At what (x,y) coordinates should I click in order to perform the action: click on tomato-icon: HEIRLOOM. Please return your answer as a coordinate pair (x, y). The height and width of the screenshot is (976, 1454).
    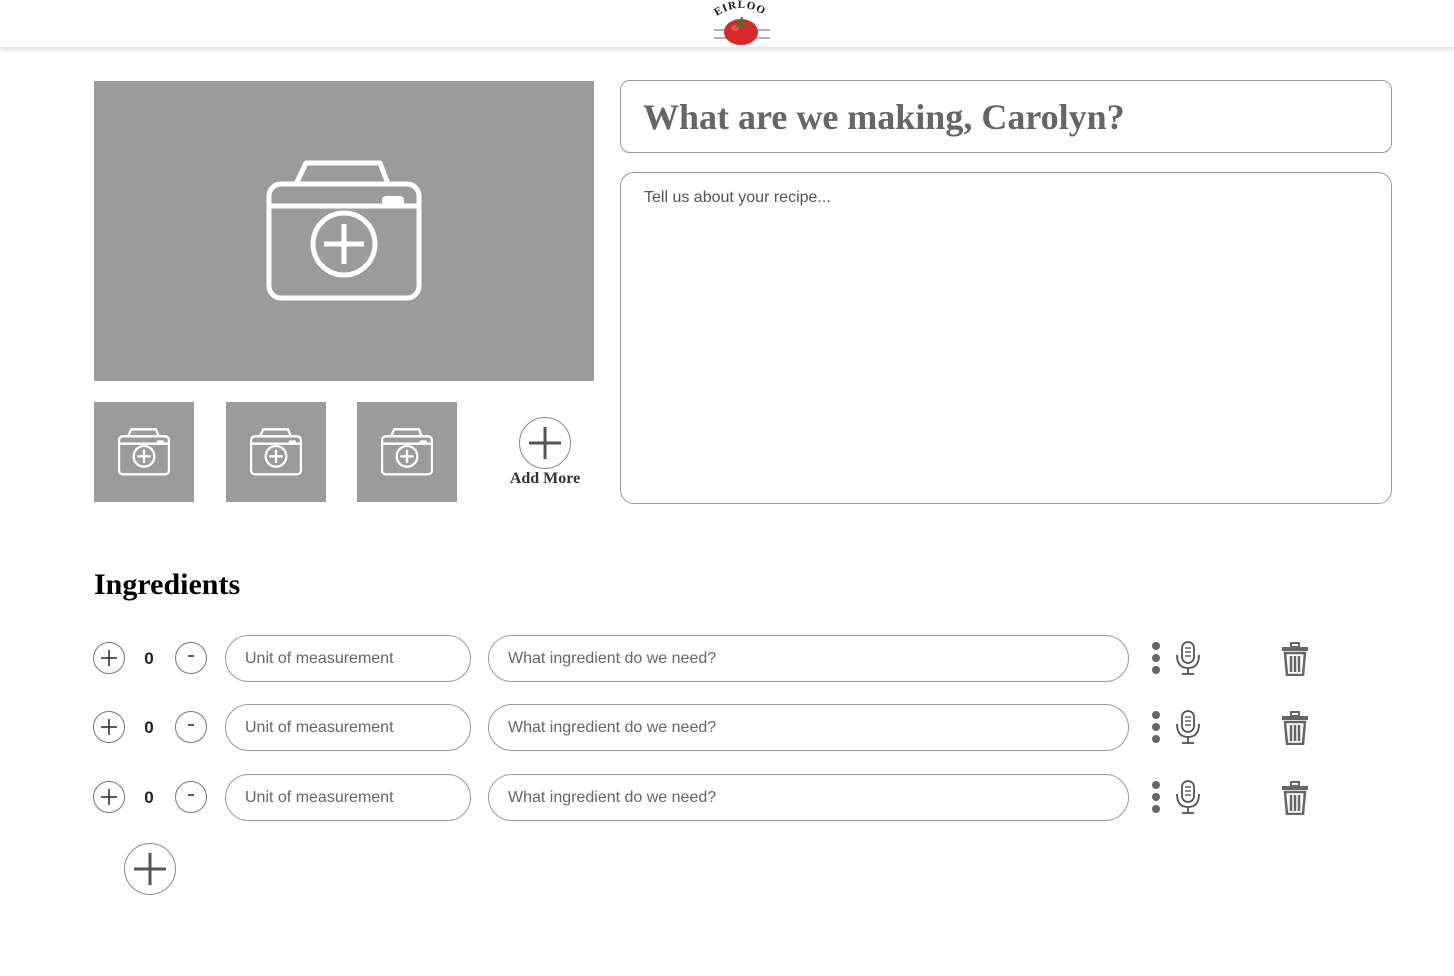
    Looking at the image, I should click on (736, 22).